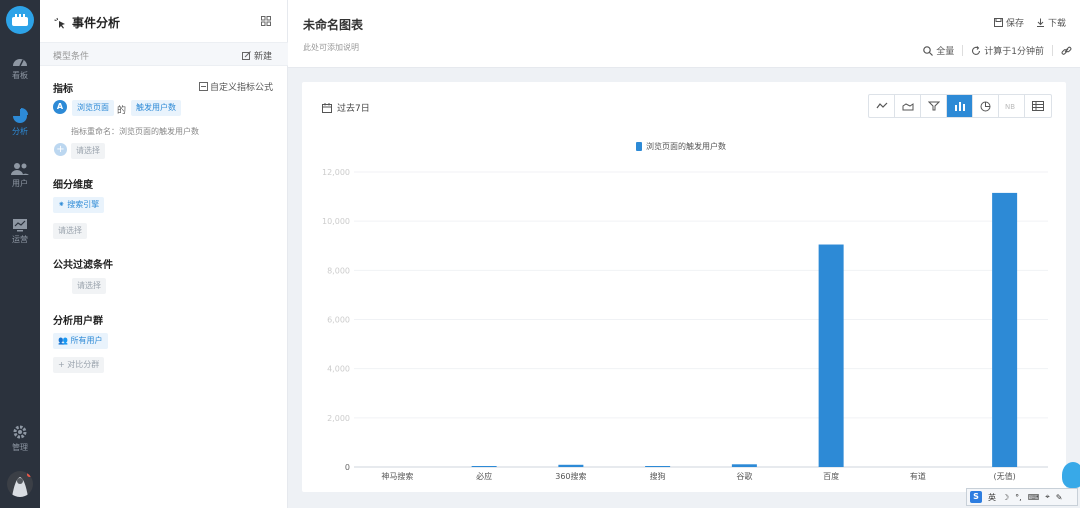 Image resolution: width=1080 pixels, height=508 pixels. What do you see at coordinates (1005, 476) in the screenshot?
I see `x-tick-label: (无值)` at bounding box center [1005, 476].